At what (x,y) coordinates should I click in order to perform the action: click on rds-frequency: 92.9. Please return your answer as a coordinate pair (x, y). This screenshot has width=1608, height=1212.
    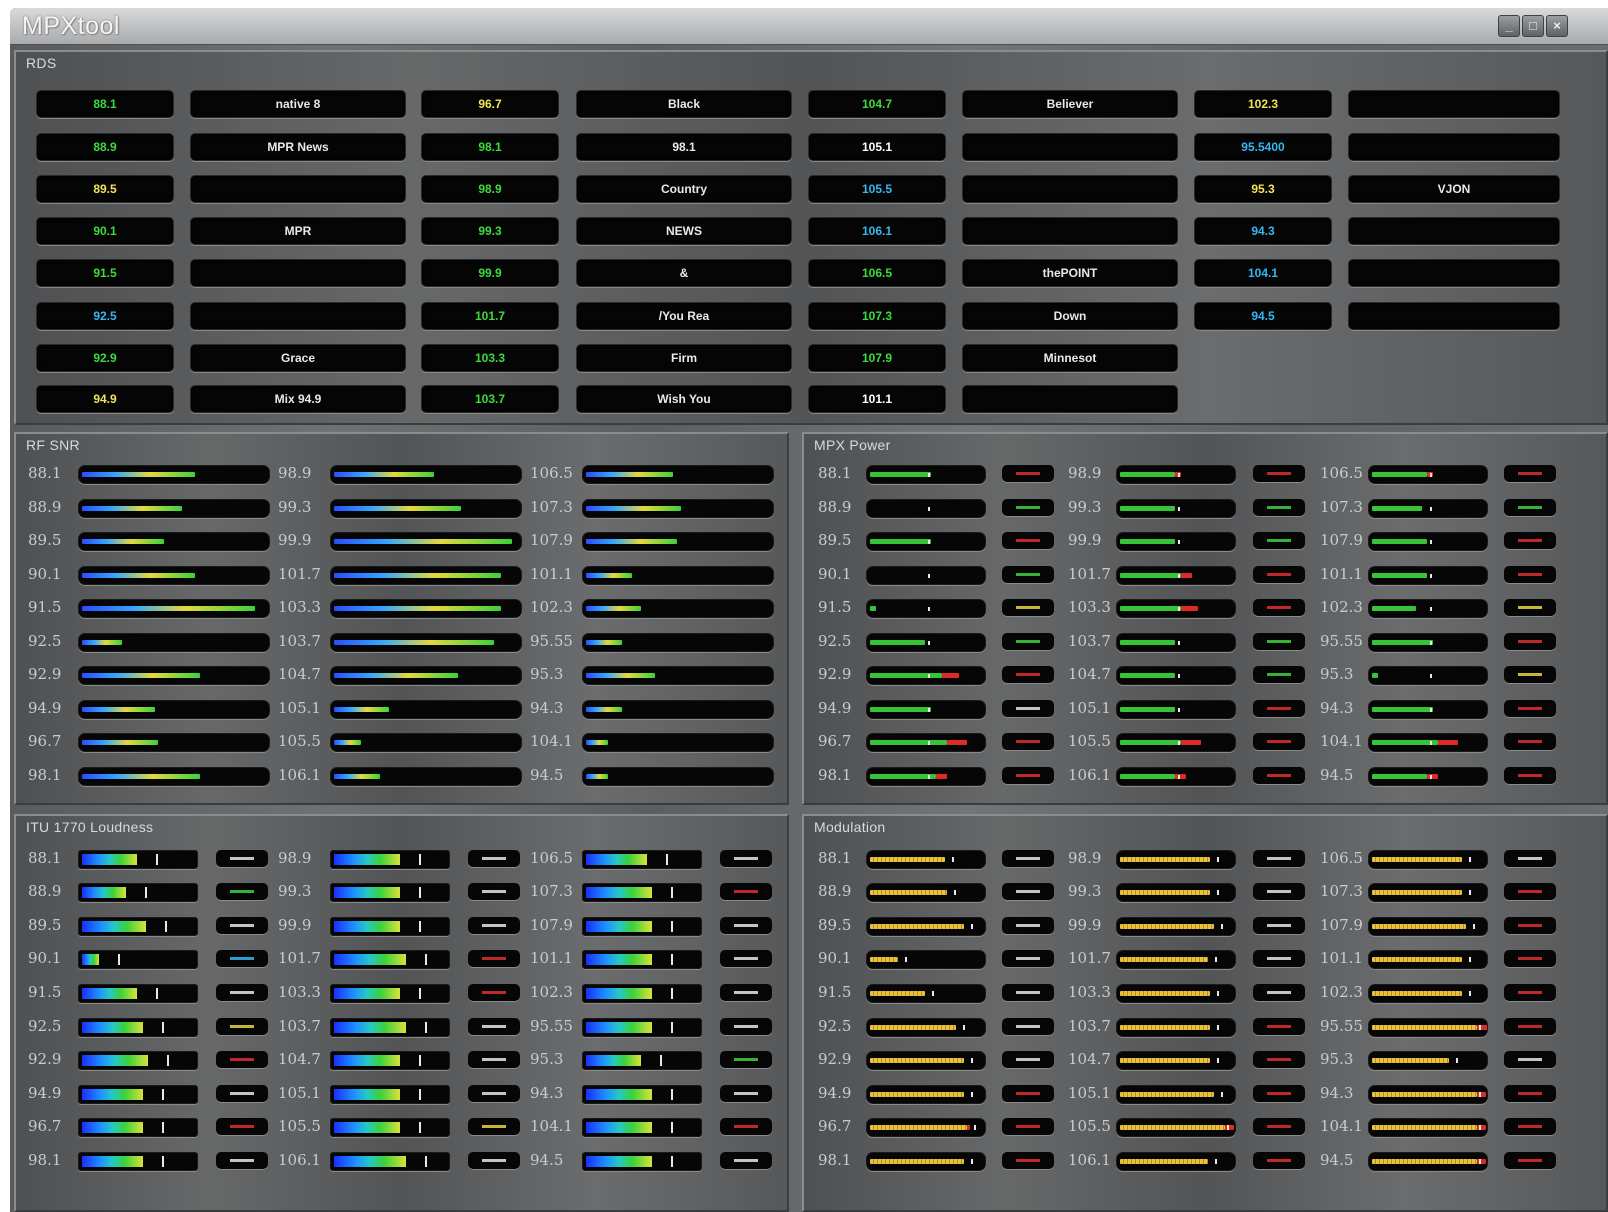
    Looking at the image, I should click on (105, 358).